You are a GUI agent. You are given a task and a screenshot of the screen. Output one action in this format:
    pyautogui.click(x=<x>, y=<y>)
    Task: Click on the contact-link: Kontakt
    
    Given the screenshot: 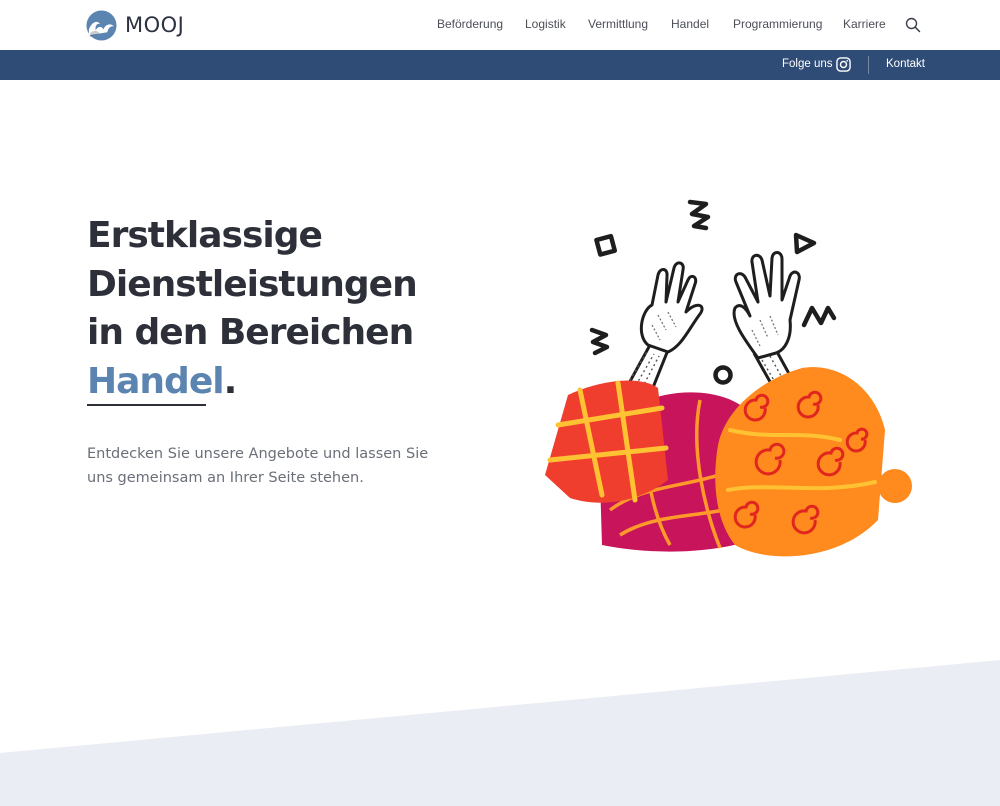 What is the action you would take?
    pyautogui.click(x=905, y=64)
    